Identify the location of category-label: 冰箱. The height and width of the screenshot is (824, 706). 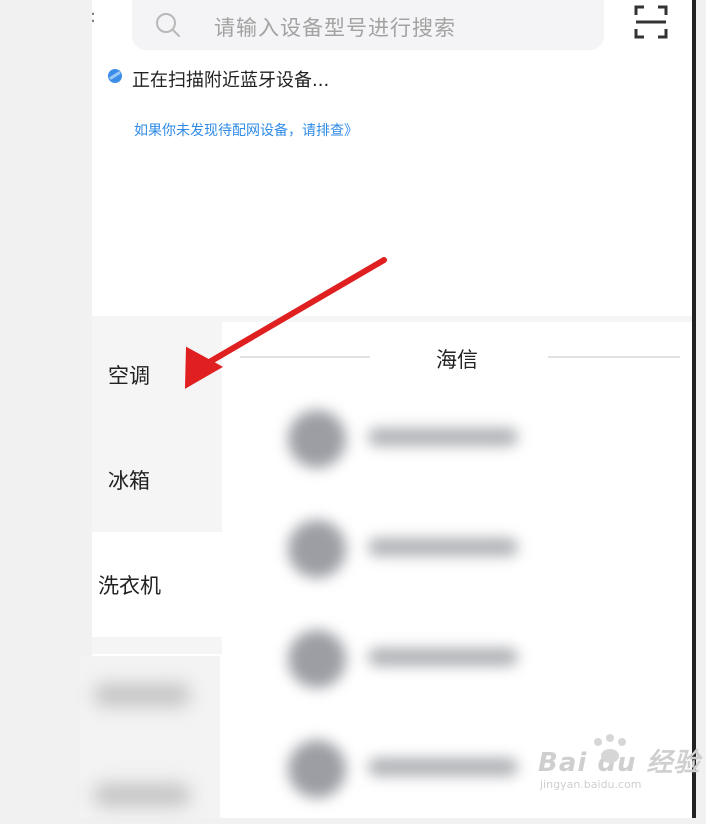
(129, 480).